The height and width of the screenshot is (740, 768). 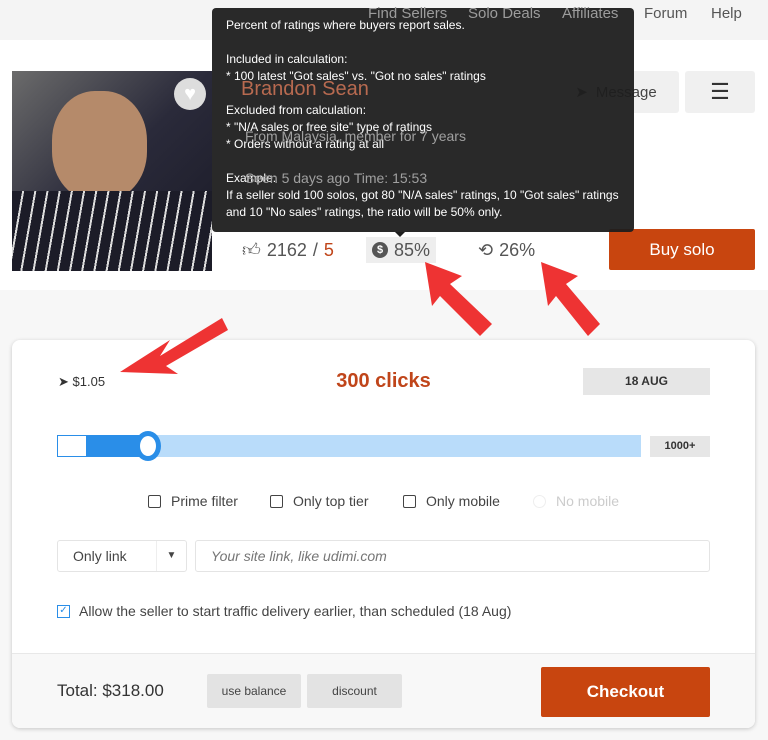 What do you see at coordinates (576, 501) in the screenshot?
I see `no-mobile-checkbox: No mobile` at bounding box center [576, 501].